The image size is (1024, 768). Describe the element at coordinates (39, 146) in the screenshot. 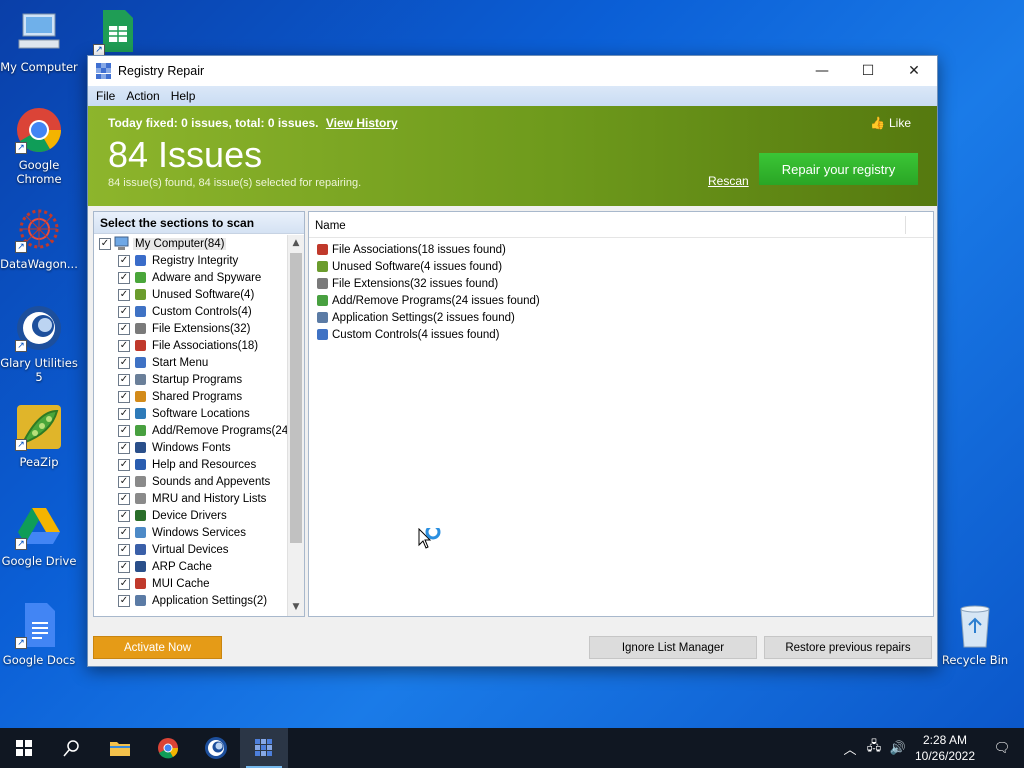

I see `desktop-icon-google-chrome: ↗ Google Chrome` at that location.